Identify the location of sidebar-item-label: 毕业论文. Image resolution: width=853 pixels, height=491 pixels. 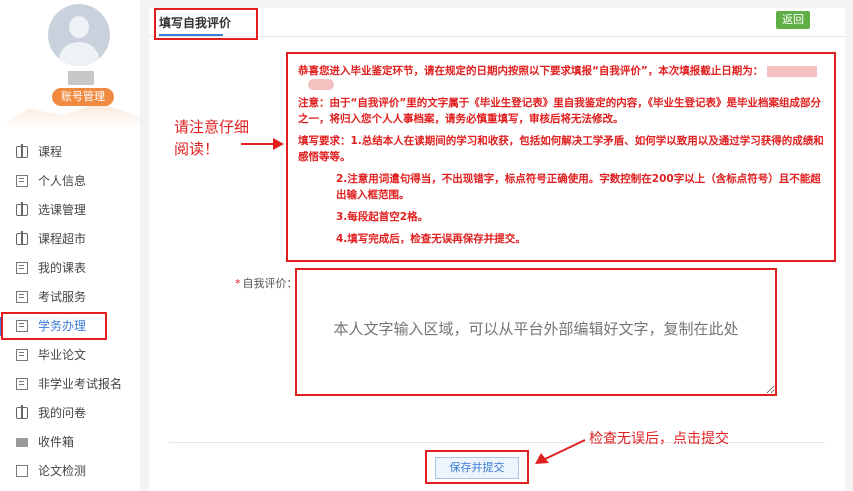
(62, 355).